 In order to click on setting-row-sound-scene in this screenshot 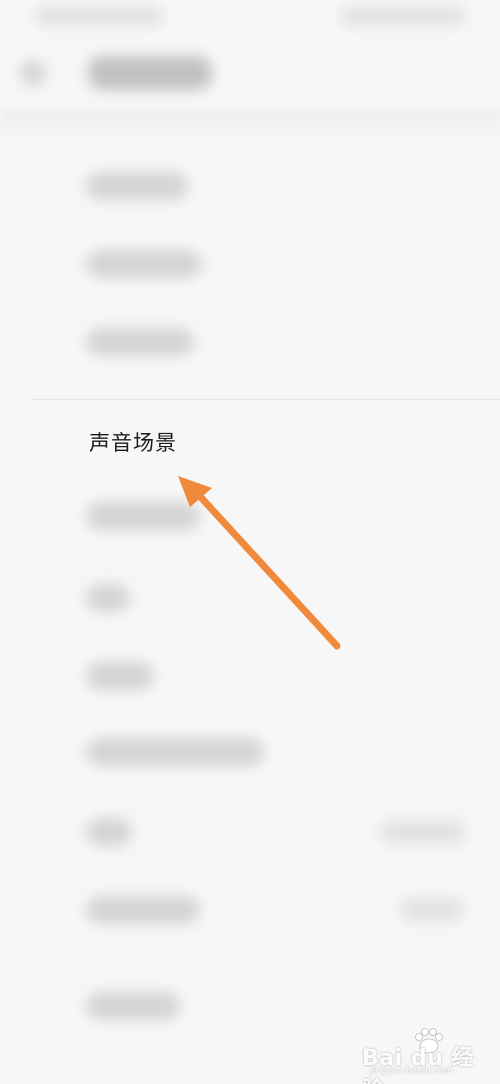, I will do `click(250, 444)`.